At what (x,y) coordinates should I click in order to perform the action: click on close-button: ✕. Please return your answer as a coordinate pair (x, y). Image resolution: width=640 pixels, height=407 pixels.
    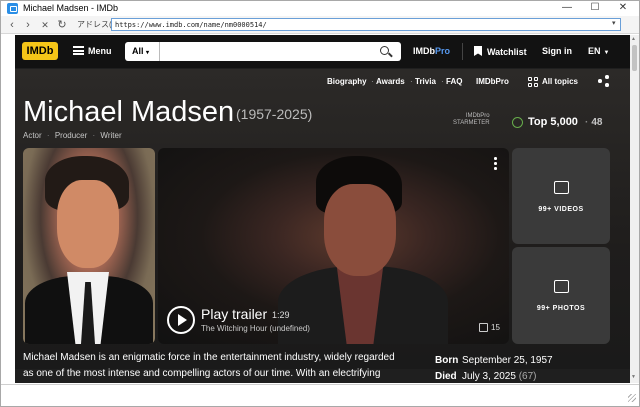
    Looking at the image, I should click on (623, 8).